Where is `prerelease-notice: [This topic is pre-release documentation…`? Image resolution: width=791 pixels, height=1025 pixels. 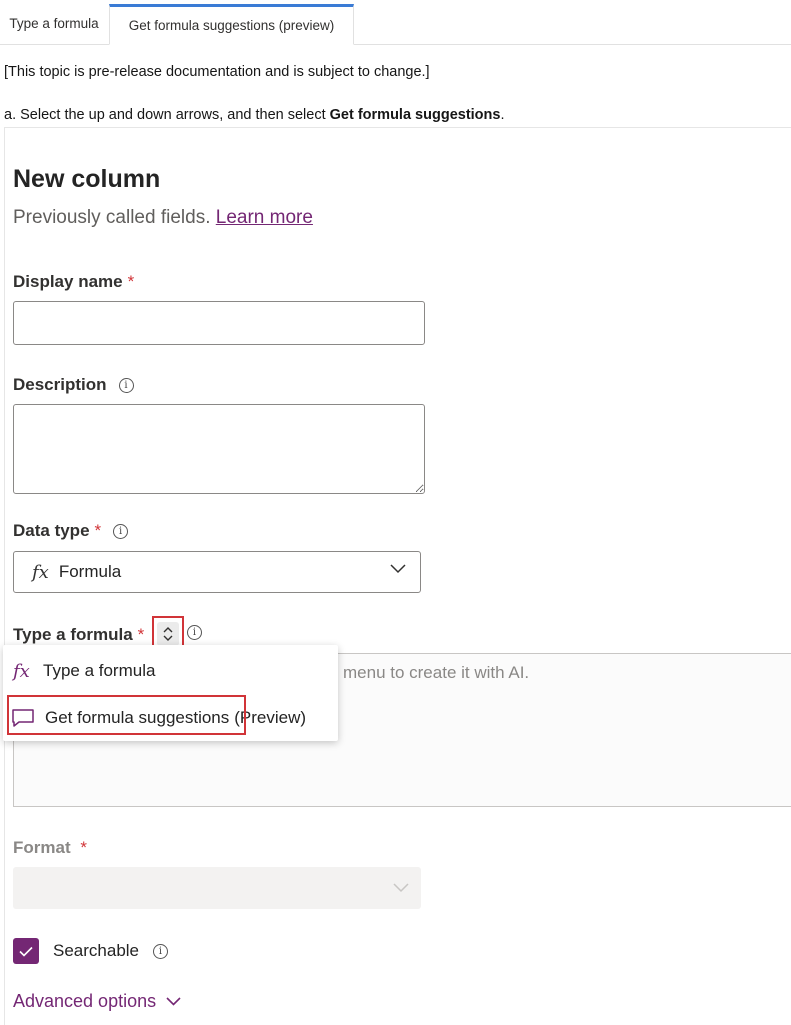
prerelease-notice: [This topic is pre-release documentation… is located at coordinates (217, 72).